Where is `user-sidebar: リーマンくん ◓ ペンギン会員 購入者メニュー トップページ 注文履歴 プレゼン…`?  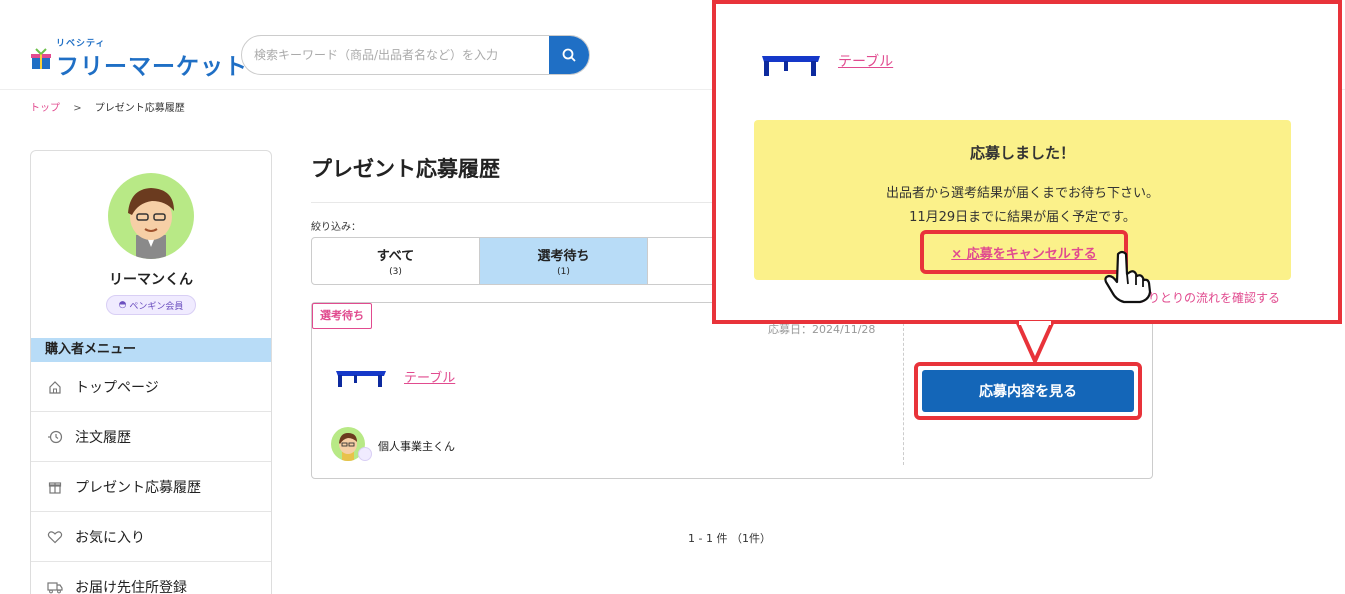 user-sidebar: リーマンくん ◓ ペンギン会員 購入者メニュー トップページ 注文履歴 プレゼン… is located at coordinates (151, 372).